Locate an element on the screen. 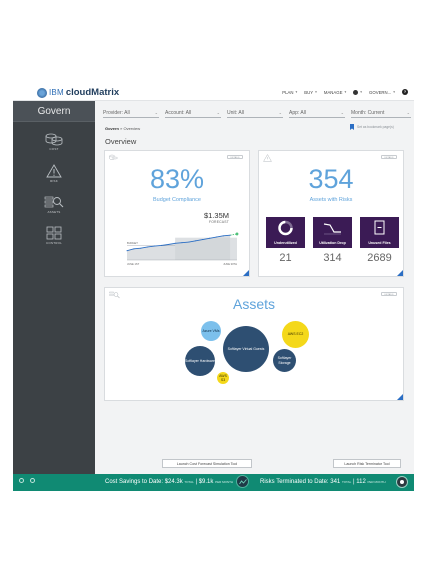  settings-icon is located at coordinates (32, 480).